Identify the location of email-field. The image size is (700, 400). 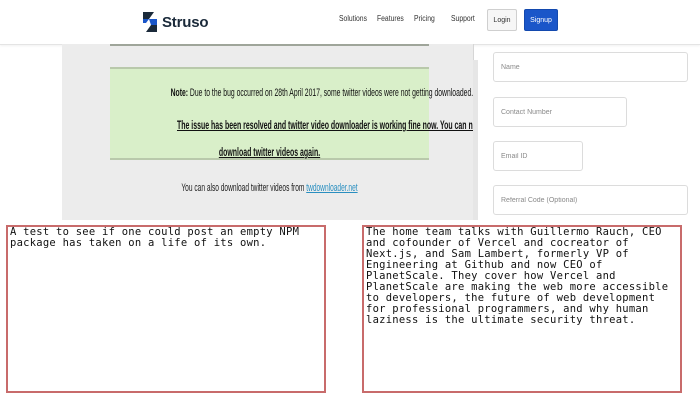
(538, 156).